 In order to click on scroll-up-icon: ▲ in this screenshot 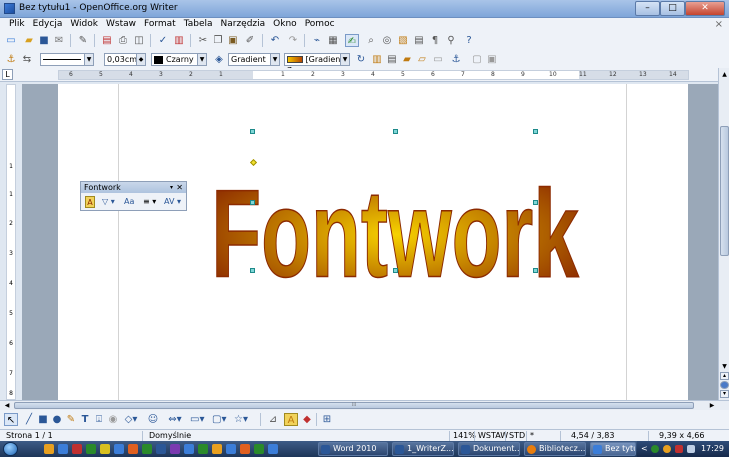, I will do `click(724, 74)`.